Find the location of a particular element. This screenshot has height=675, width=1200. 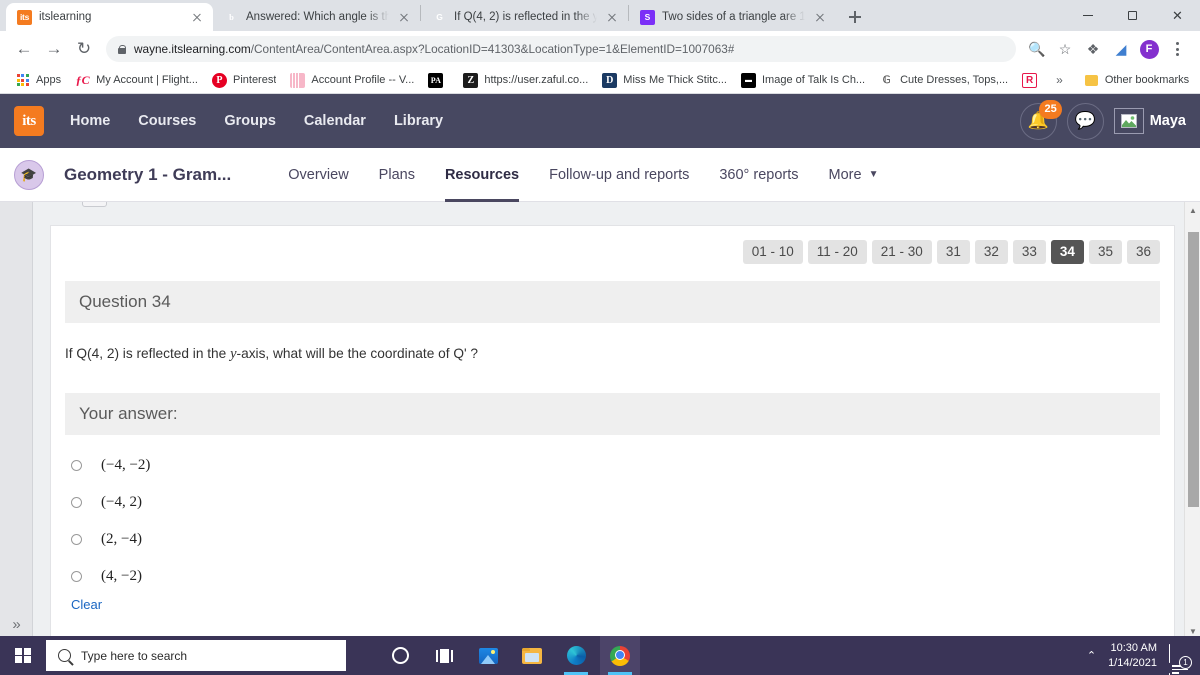

brainly-b-icon: b is located at coordinates (231, 16).